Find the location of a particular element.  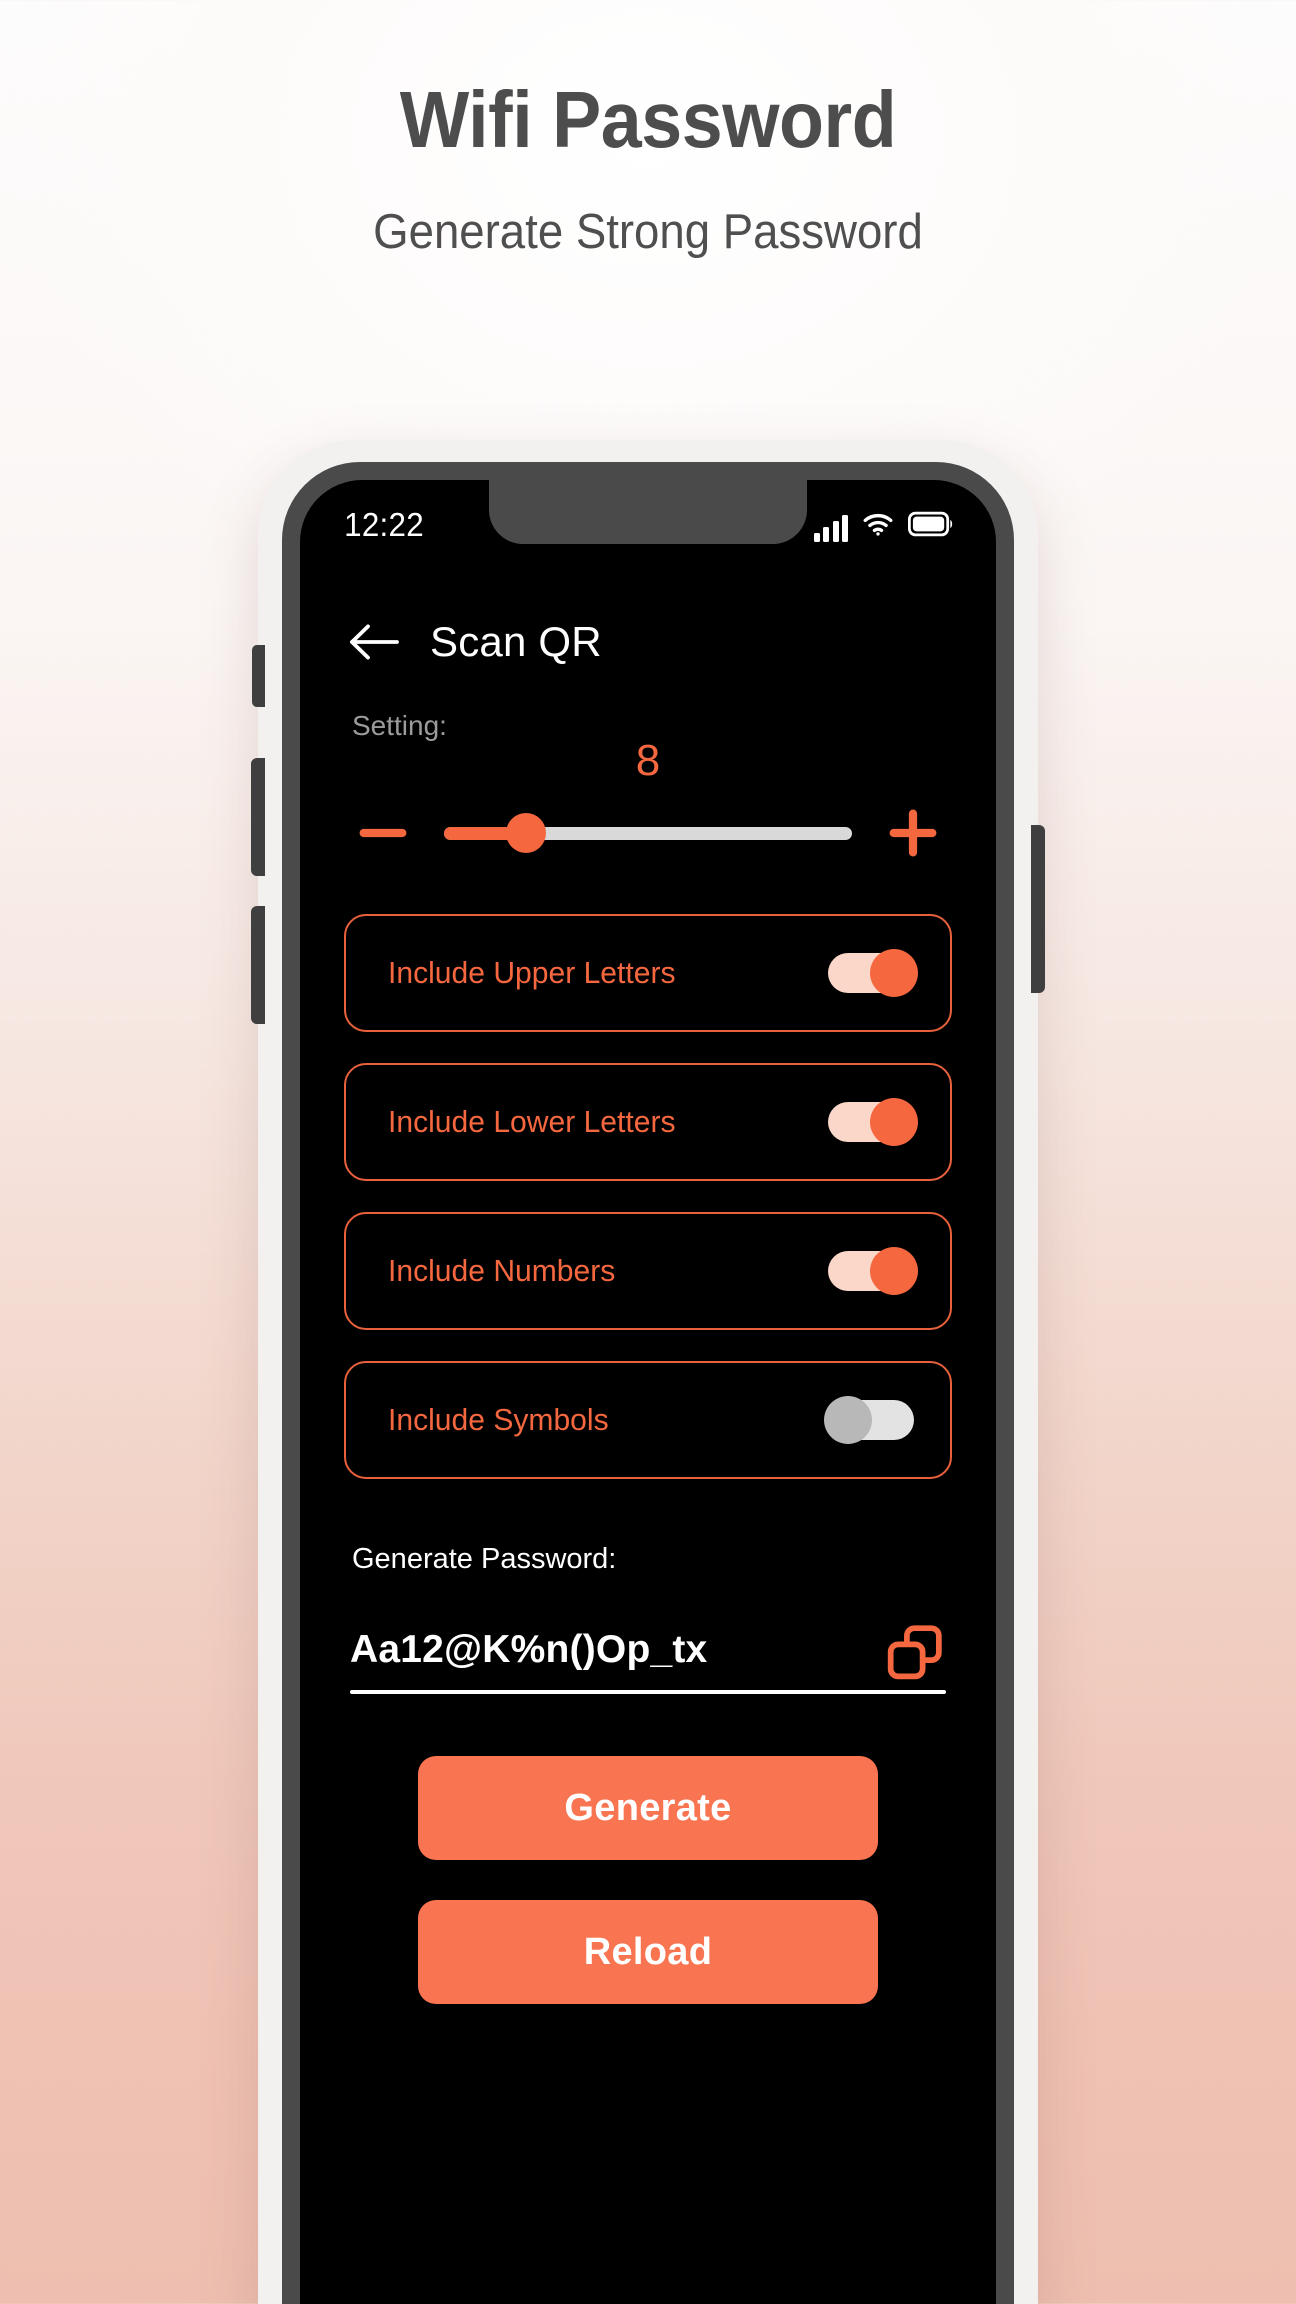

status-bar: 12:22 is located at coordinates (648, 523).